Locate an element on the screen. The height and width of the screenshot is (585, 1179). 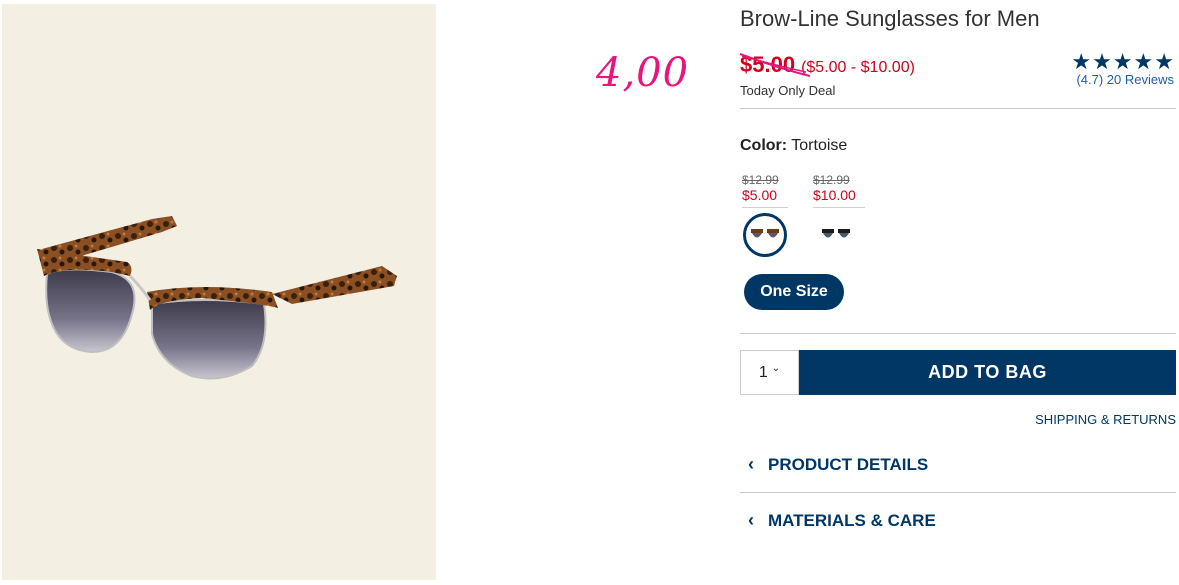
quantity-value: 1 is located at coordinates (763, 372).